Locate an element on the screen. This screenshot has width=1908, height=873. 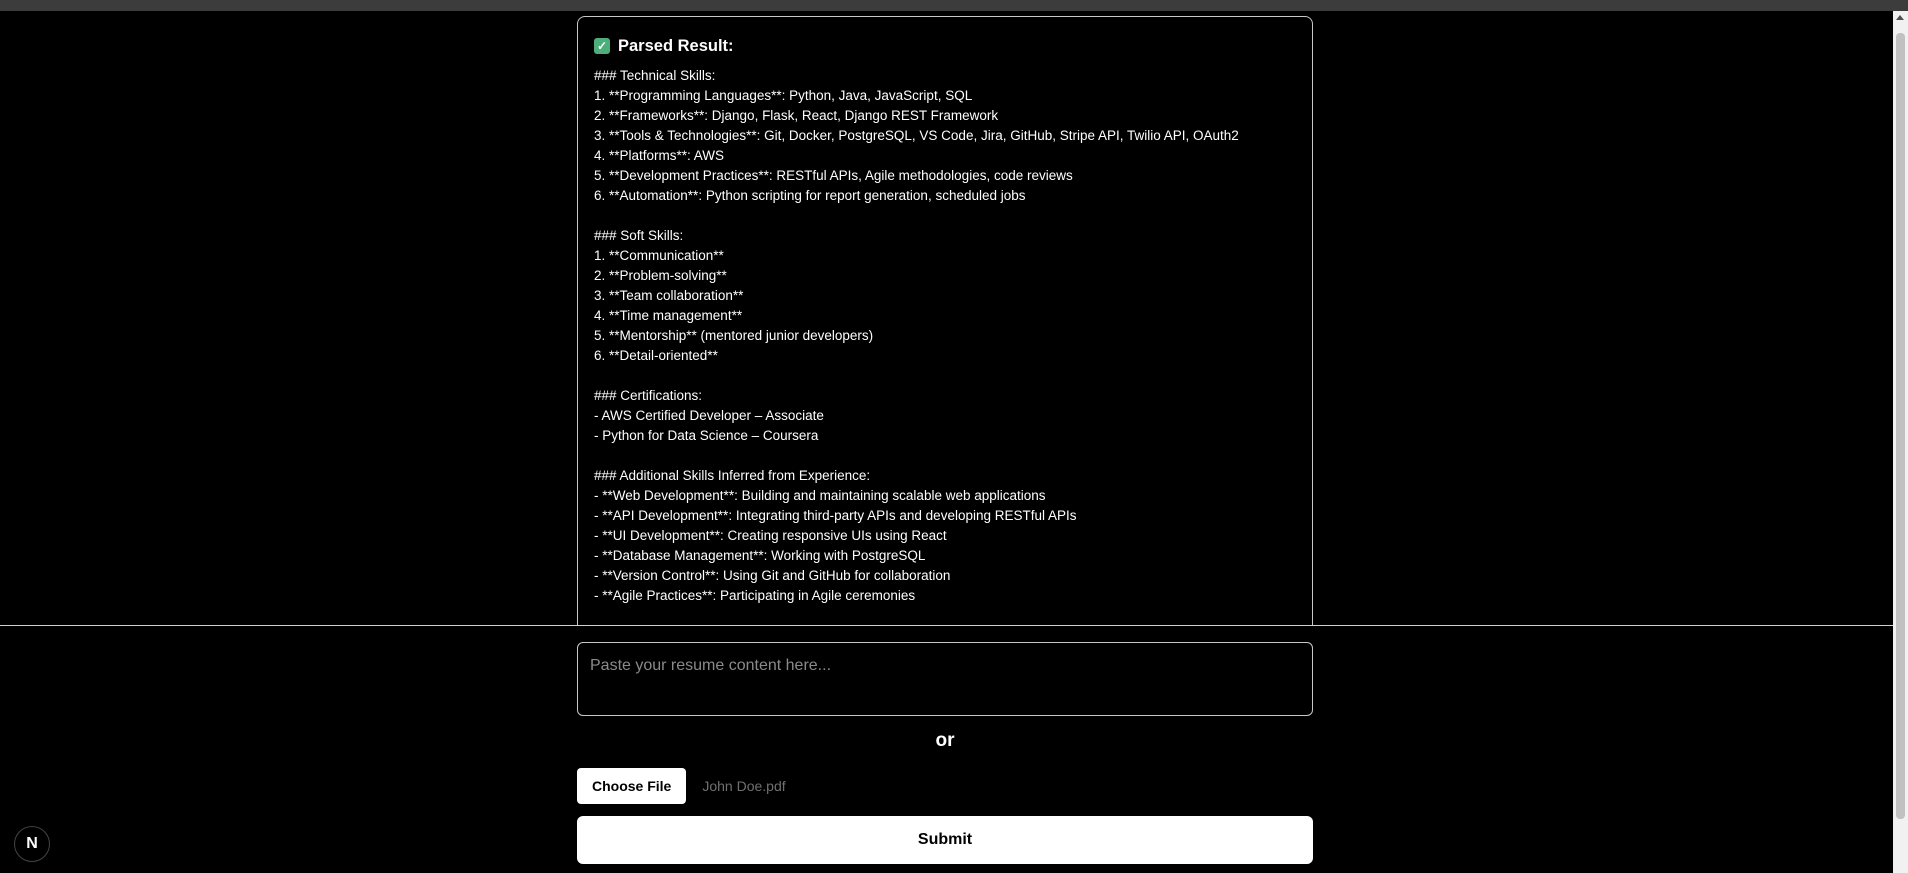
parsed-result-header: ✓ Parsed Result: is located at coordinates (945, 46).